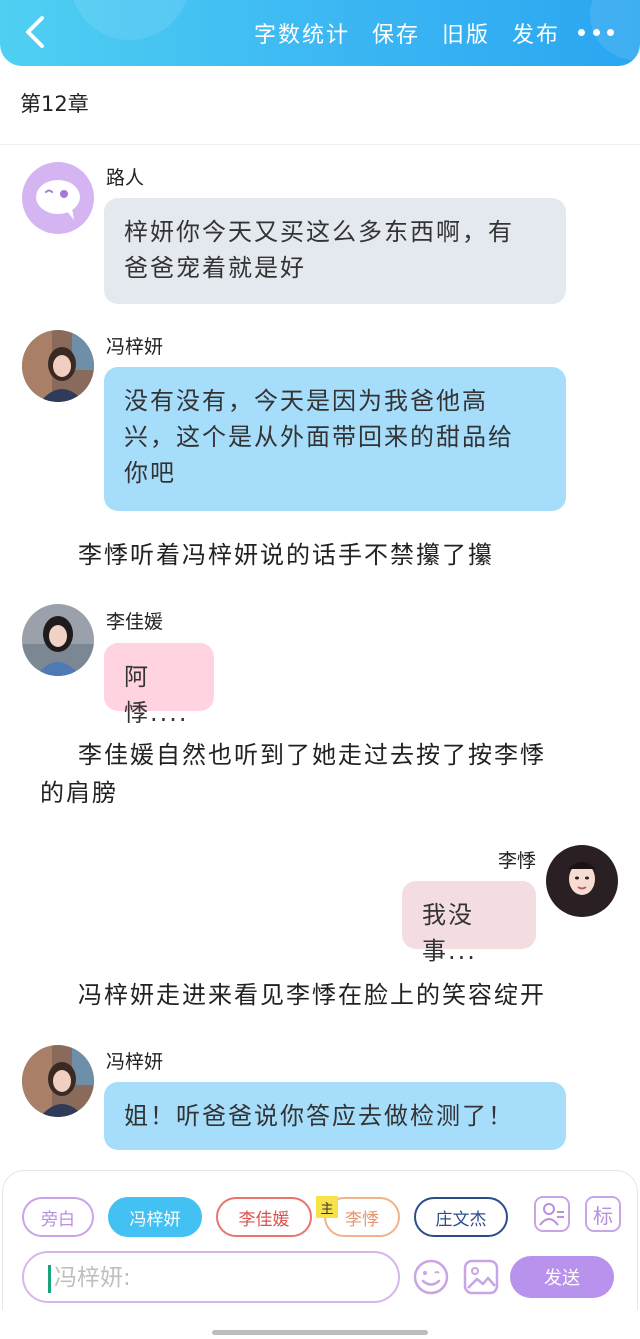 The height and width of the screenshot is (1339, 640). I want to click on narration-text: 冯梓妍走进来看见李悸在脸上的笑容绽开, so click(312, 995).